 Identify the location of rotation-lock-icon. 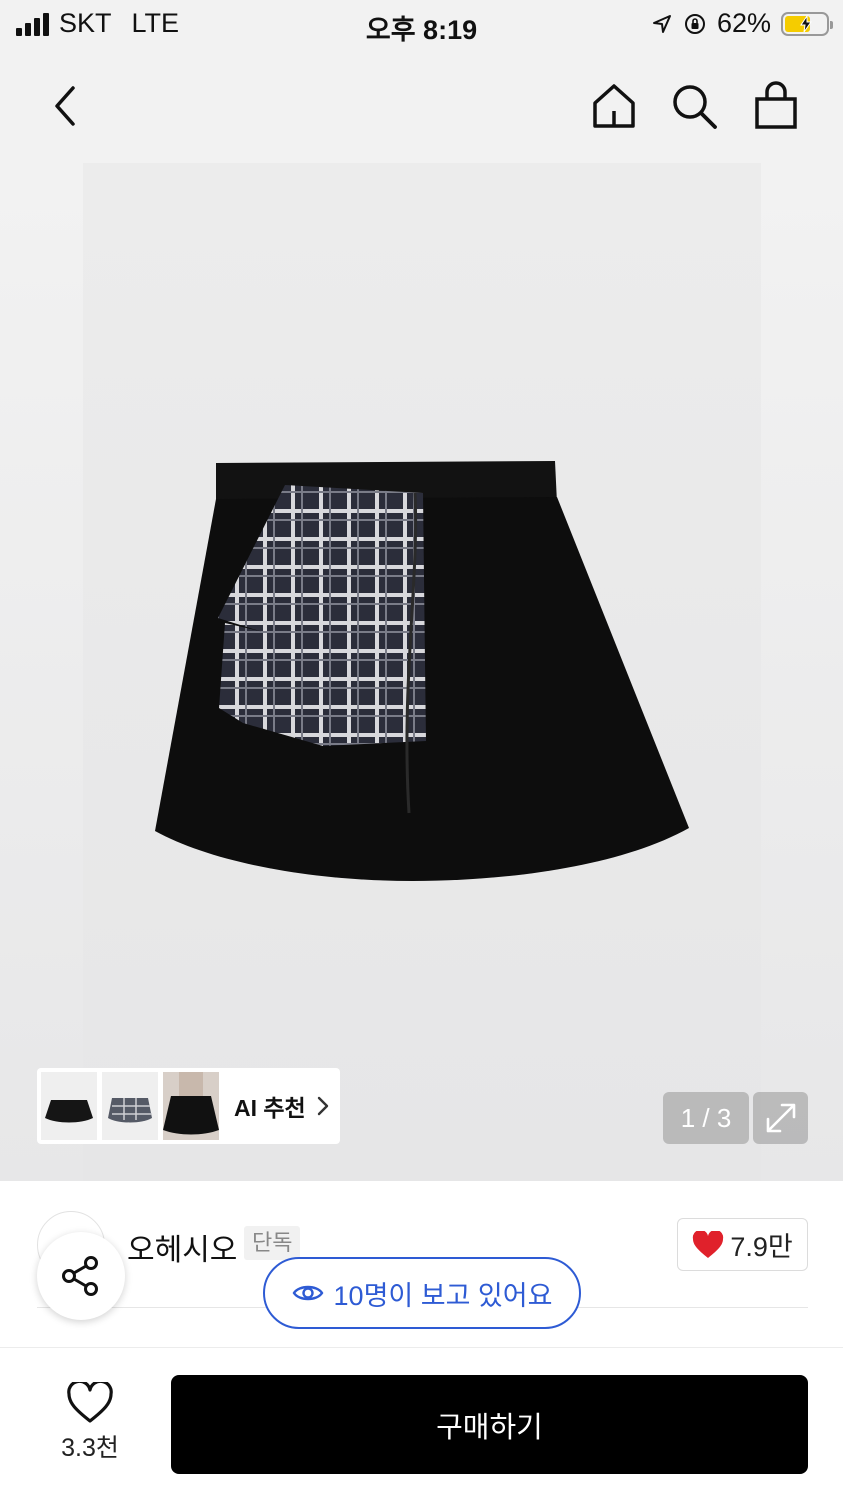
(694, 23).